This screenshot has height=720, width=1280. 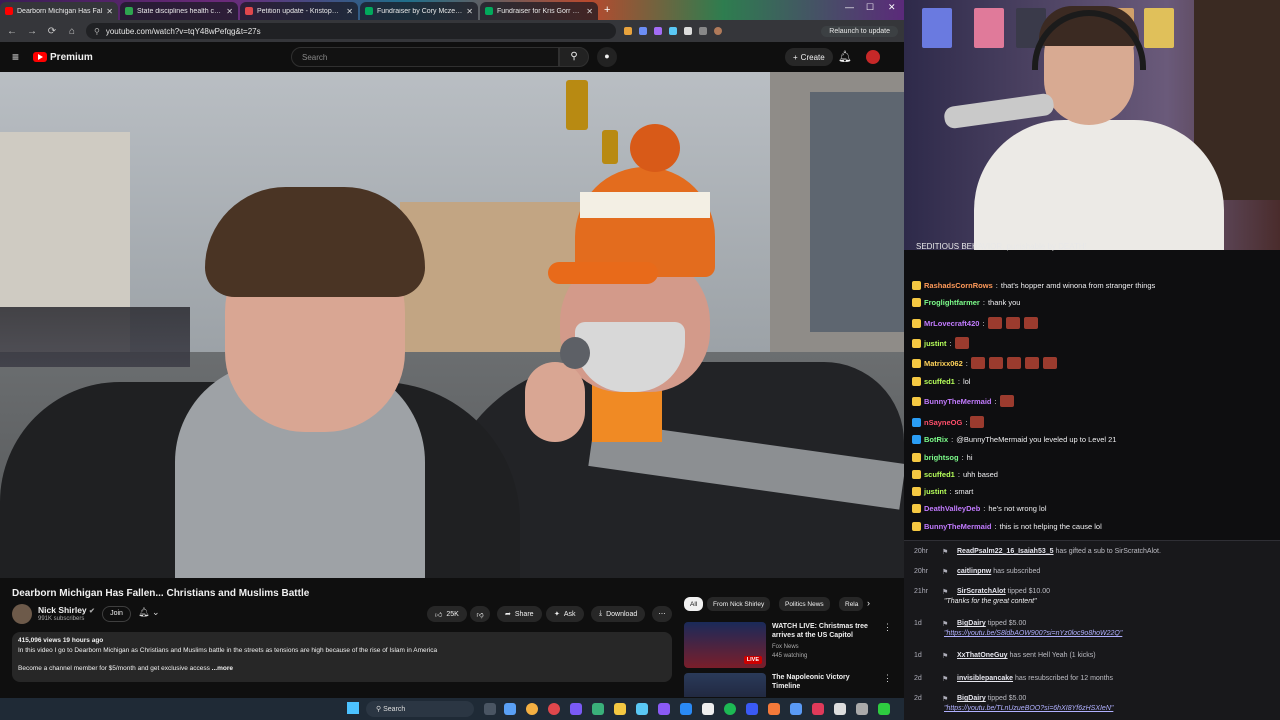 What do you see at coordinates (480, 614) in the screenshot?
I see `dislike-button: 👎︎` at bounding box center [480, 614].